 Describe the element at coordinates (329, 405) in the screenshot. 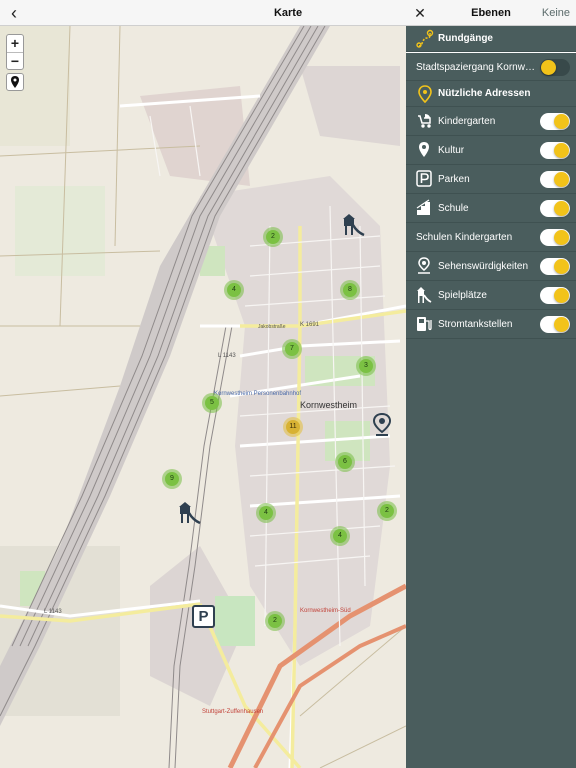

I see `place-label: Kornwestheim` at that location.